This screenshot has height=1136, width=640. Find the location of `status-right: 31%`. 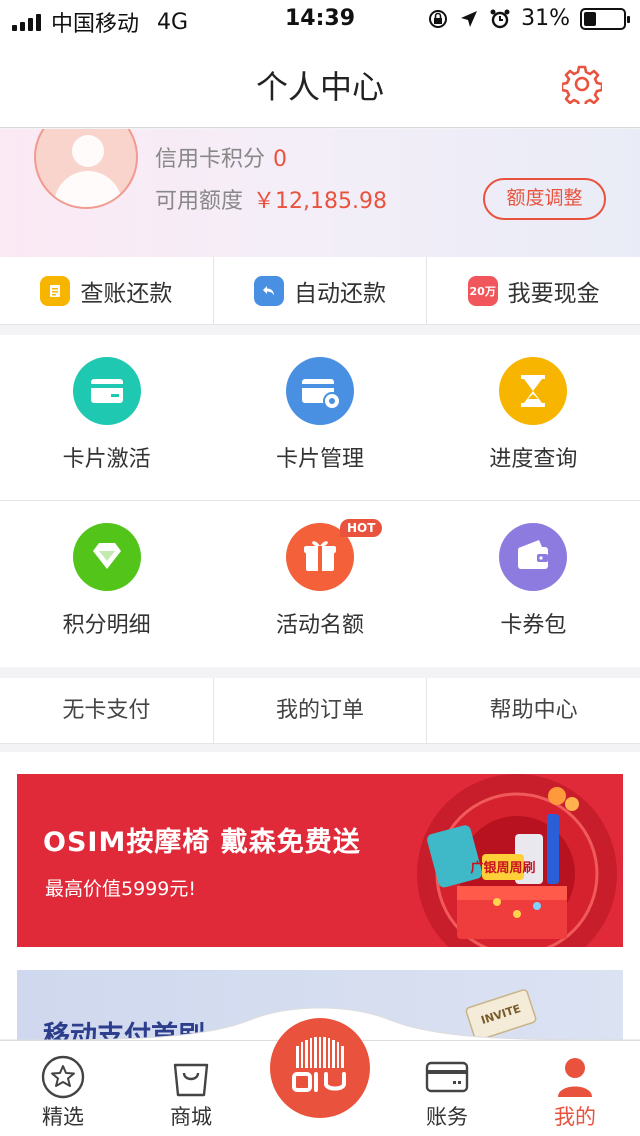

status-right: 31% is located at coordinates (528, 18).